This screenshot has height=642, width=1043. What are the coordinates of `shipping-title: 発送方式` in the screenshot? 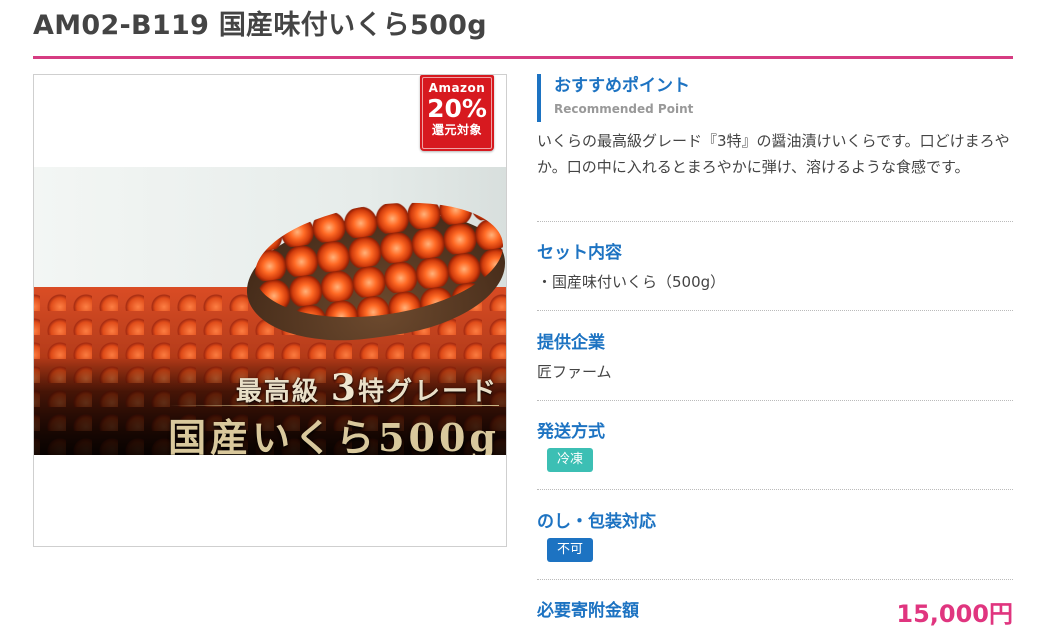 It's located at (571, 432).